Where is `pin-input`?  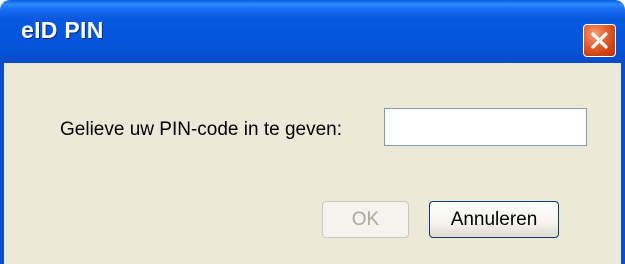 pin-input is located at coordinates (485, 127).